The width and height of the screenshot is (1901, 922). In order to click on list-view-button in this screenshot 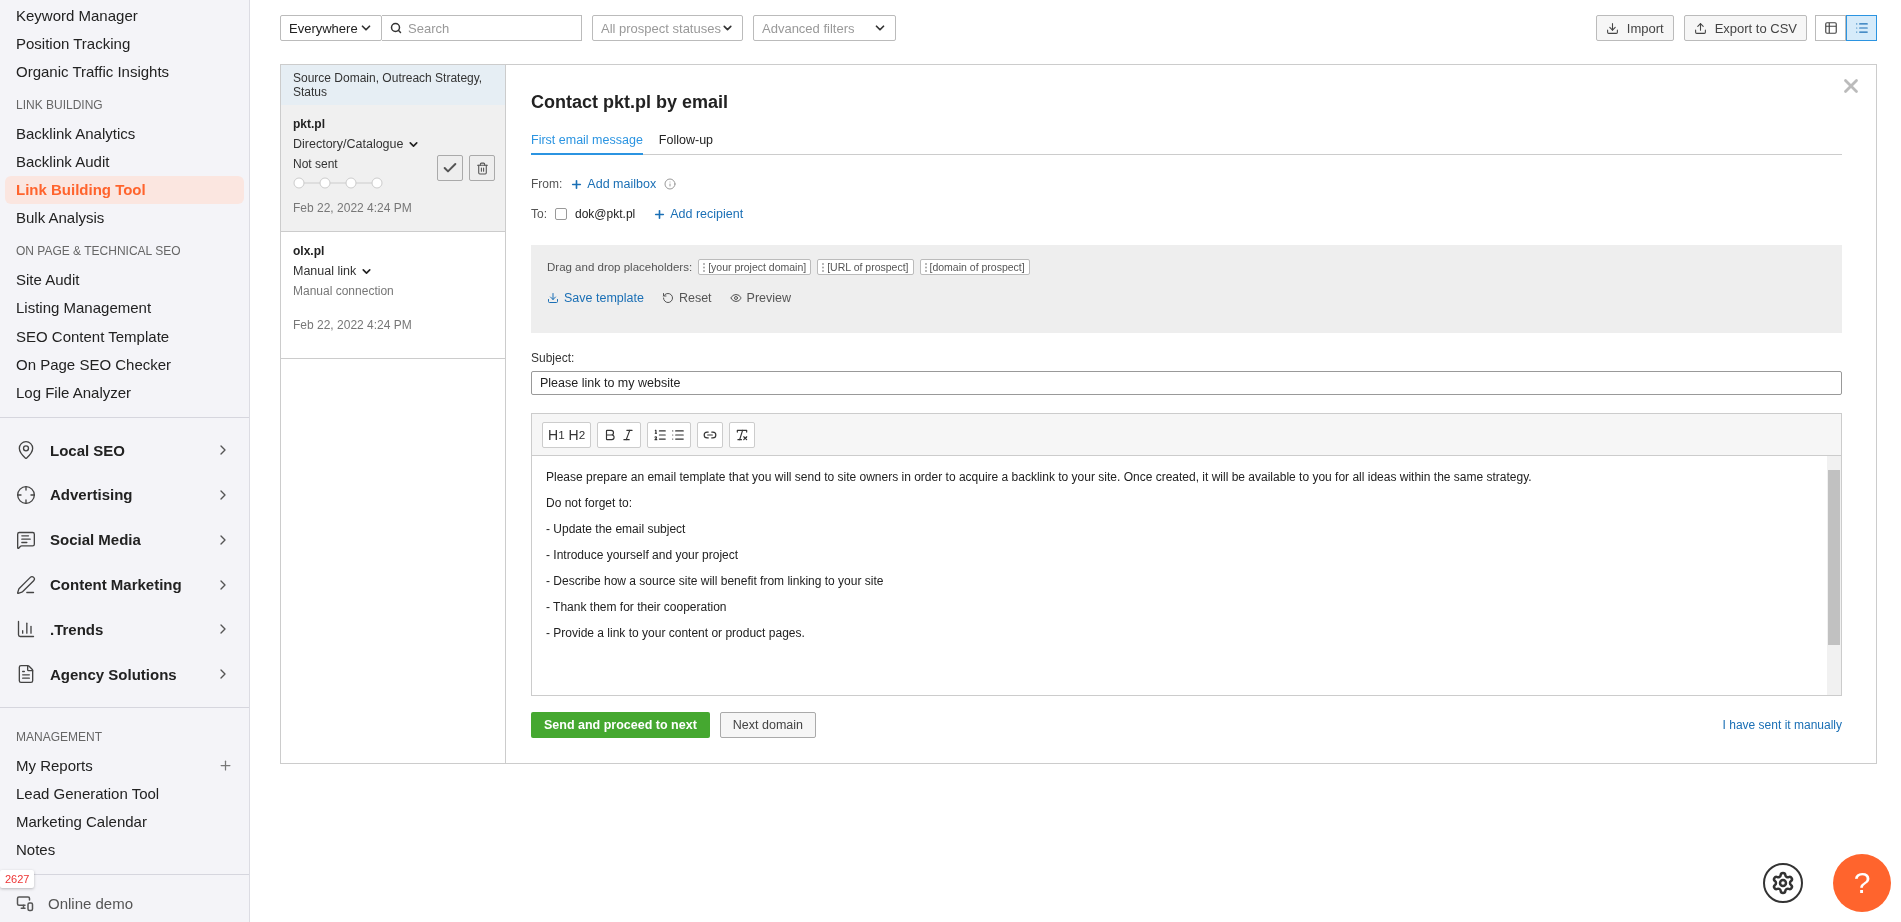, I will do `click(1861, 28)`.